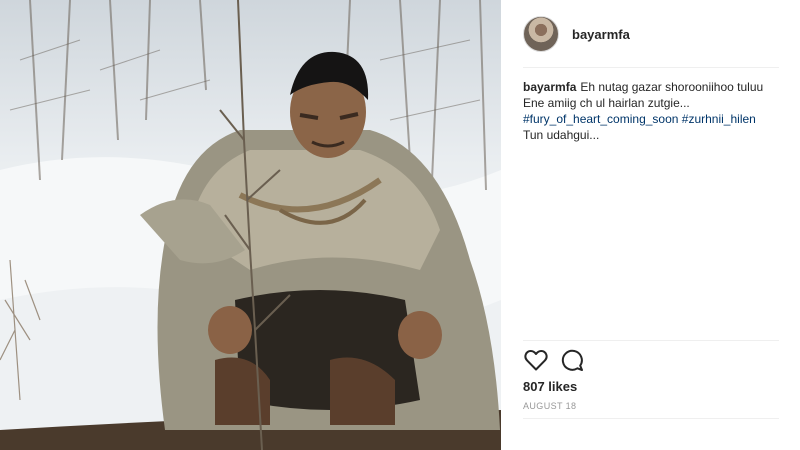  Describe the element at coordinates (719, 119) in the screenshot. I see `hashtag-link: #zurhnii_hilen` at that location.